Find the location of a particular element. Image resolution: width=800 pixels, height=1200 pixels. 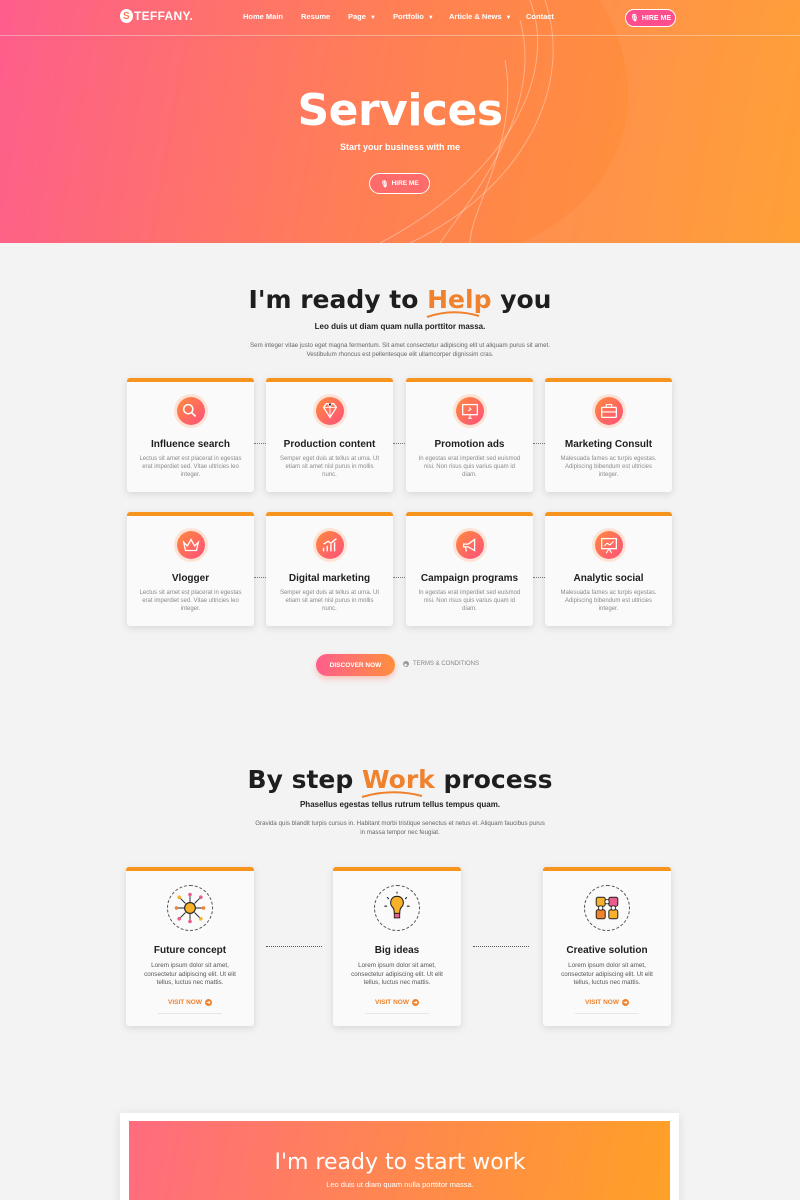

terms-label: TERMS & CONDITIONS is located at coordinates (446, 664).